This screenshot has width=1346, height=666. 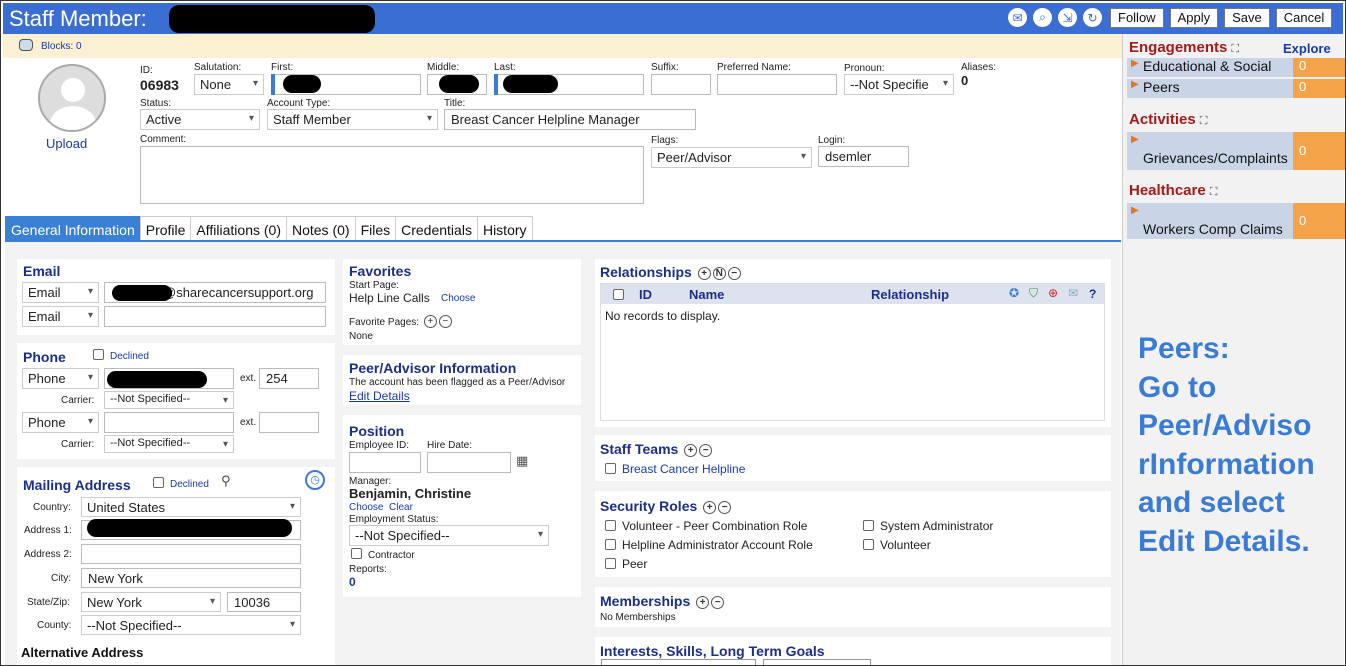 What do you see at coordinates (618, 294) in the screenshot?
I see `select-all-checkbox` at bounding box center [618, 294].